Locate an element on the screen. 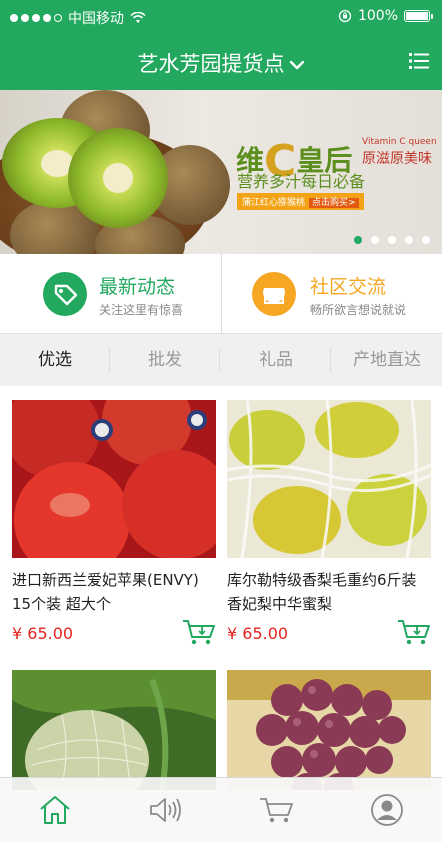 This screenshot has height=842, width=442. shop-icon-circle is located at coordinates (274, 294).